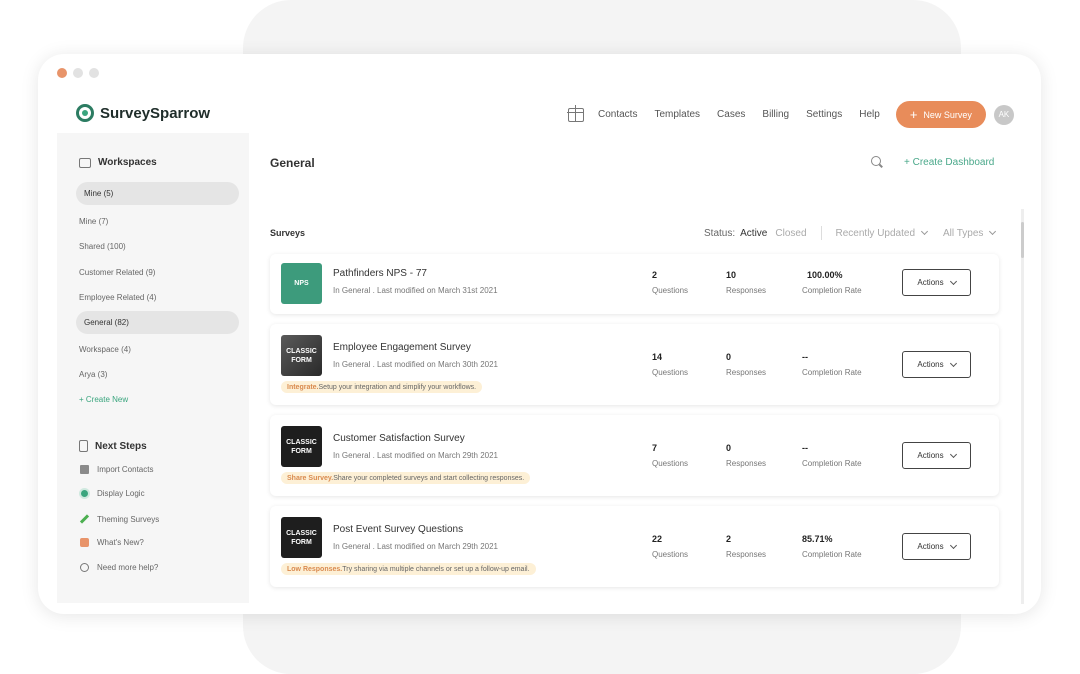  Describe the element at coordinates (125, 469) in the screenshot. I see `next-step-label: Import Contacts` at that location.